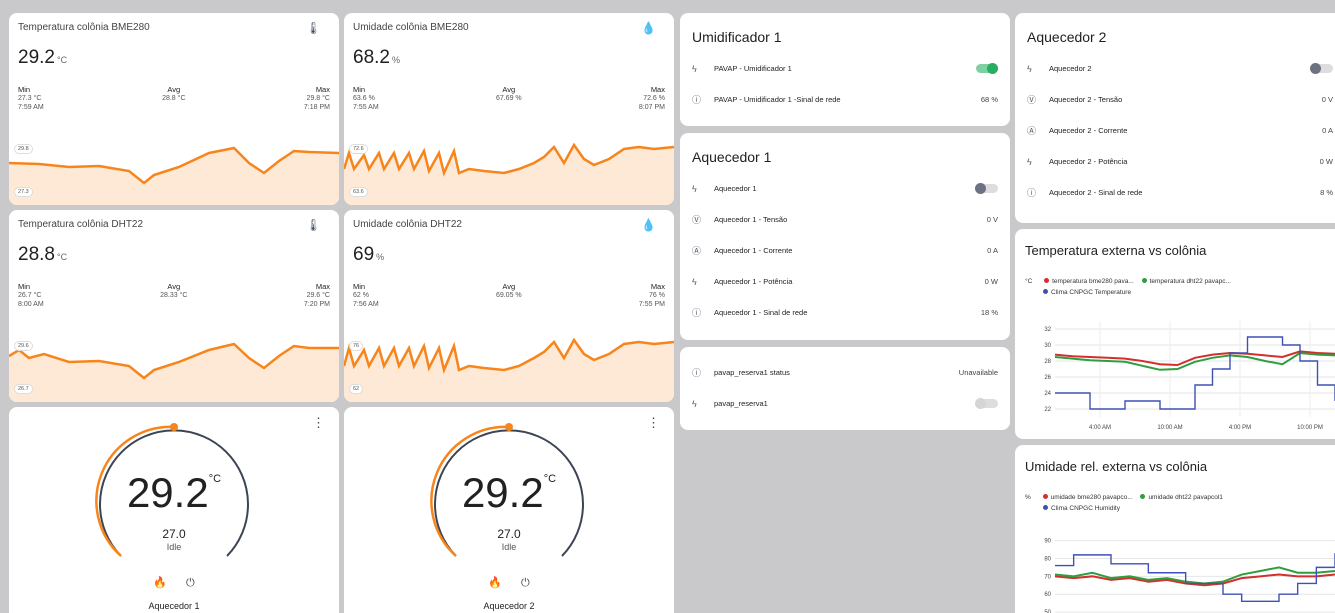 This screenshot has height=613, width=1335. Describe the element at coordinates (1047, 394) in the screenshot. I see `y-tick-label: 24` at that location.